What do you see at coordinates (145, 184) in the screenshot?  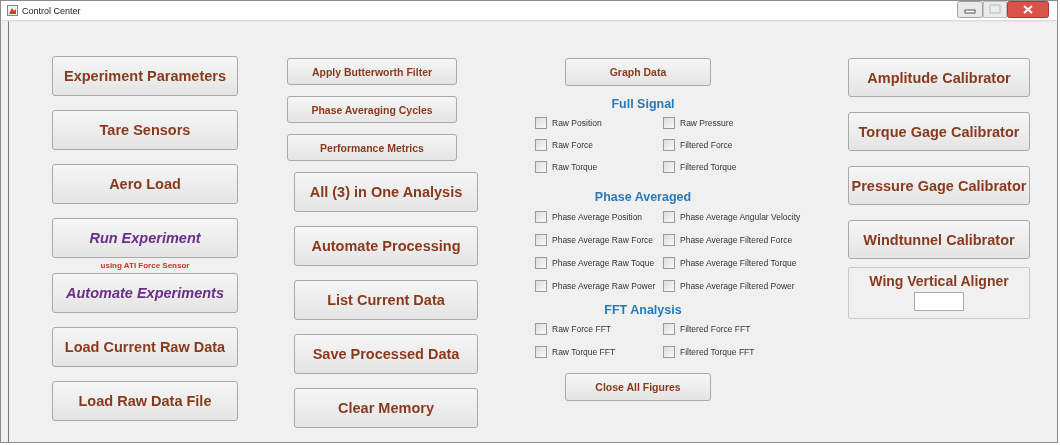 I see `action-button: Aero Load` at bounding box center [145, 184].